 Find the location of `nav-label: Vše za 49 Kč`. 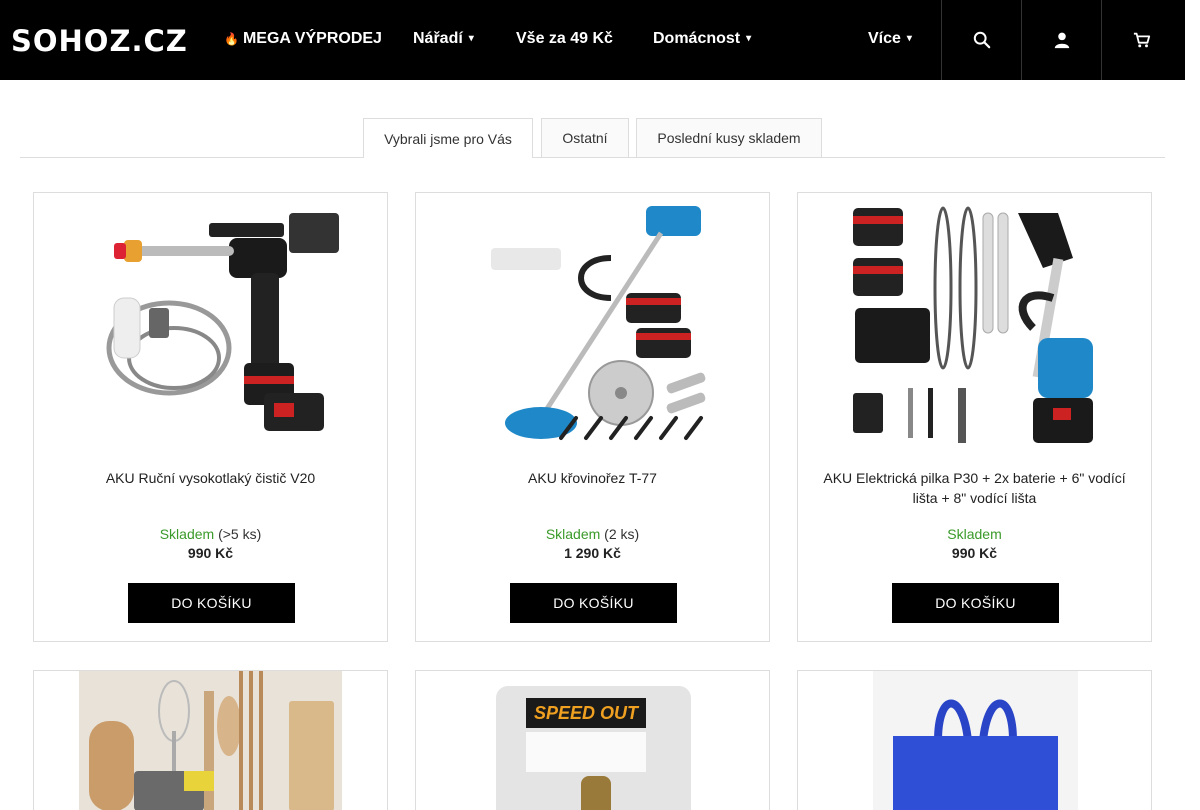

nav-label: Vše za 49 Kč is located at coordinates (564, 38).